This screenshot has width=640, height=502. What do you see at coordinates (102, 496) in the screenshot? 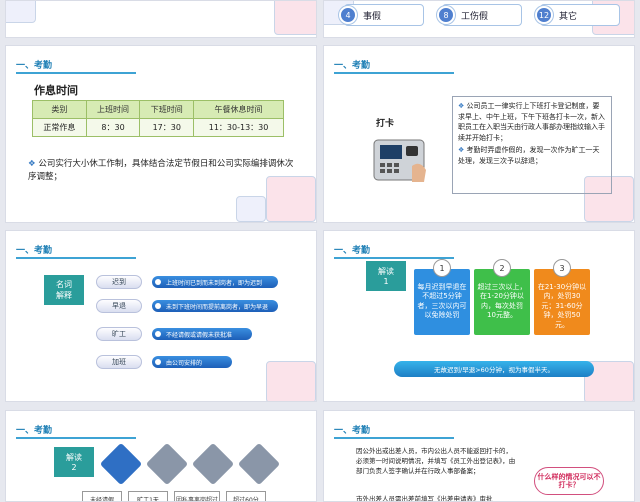
I see `step-box: 未经请假` at bounding box center [102, 496].